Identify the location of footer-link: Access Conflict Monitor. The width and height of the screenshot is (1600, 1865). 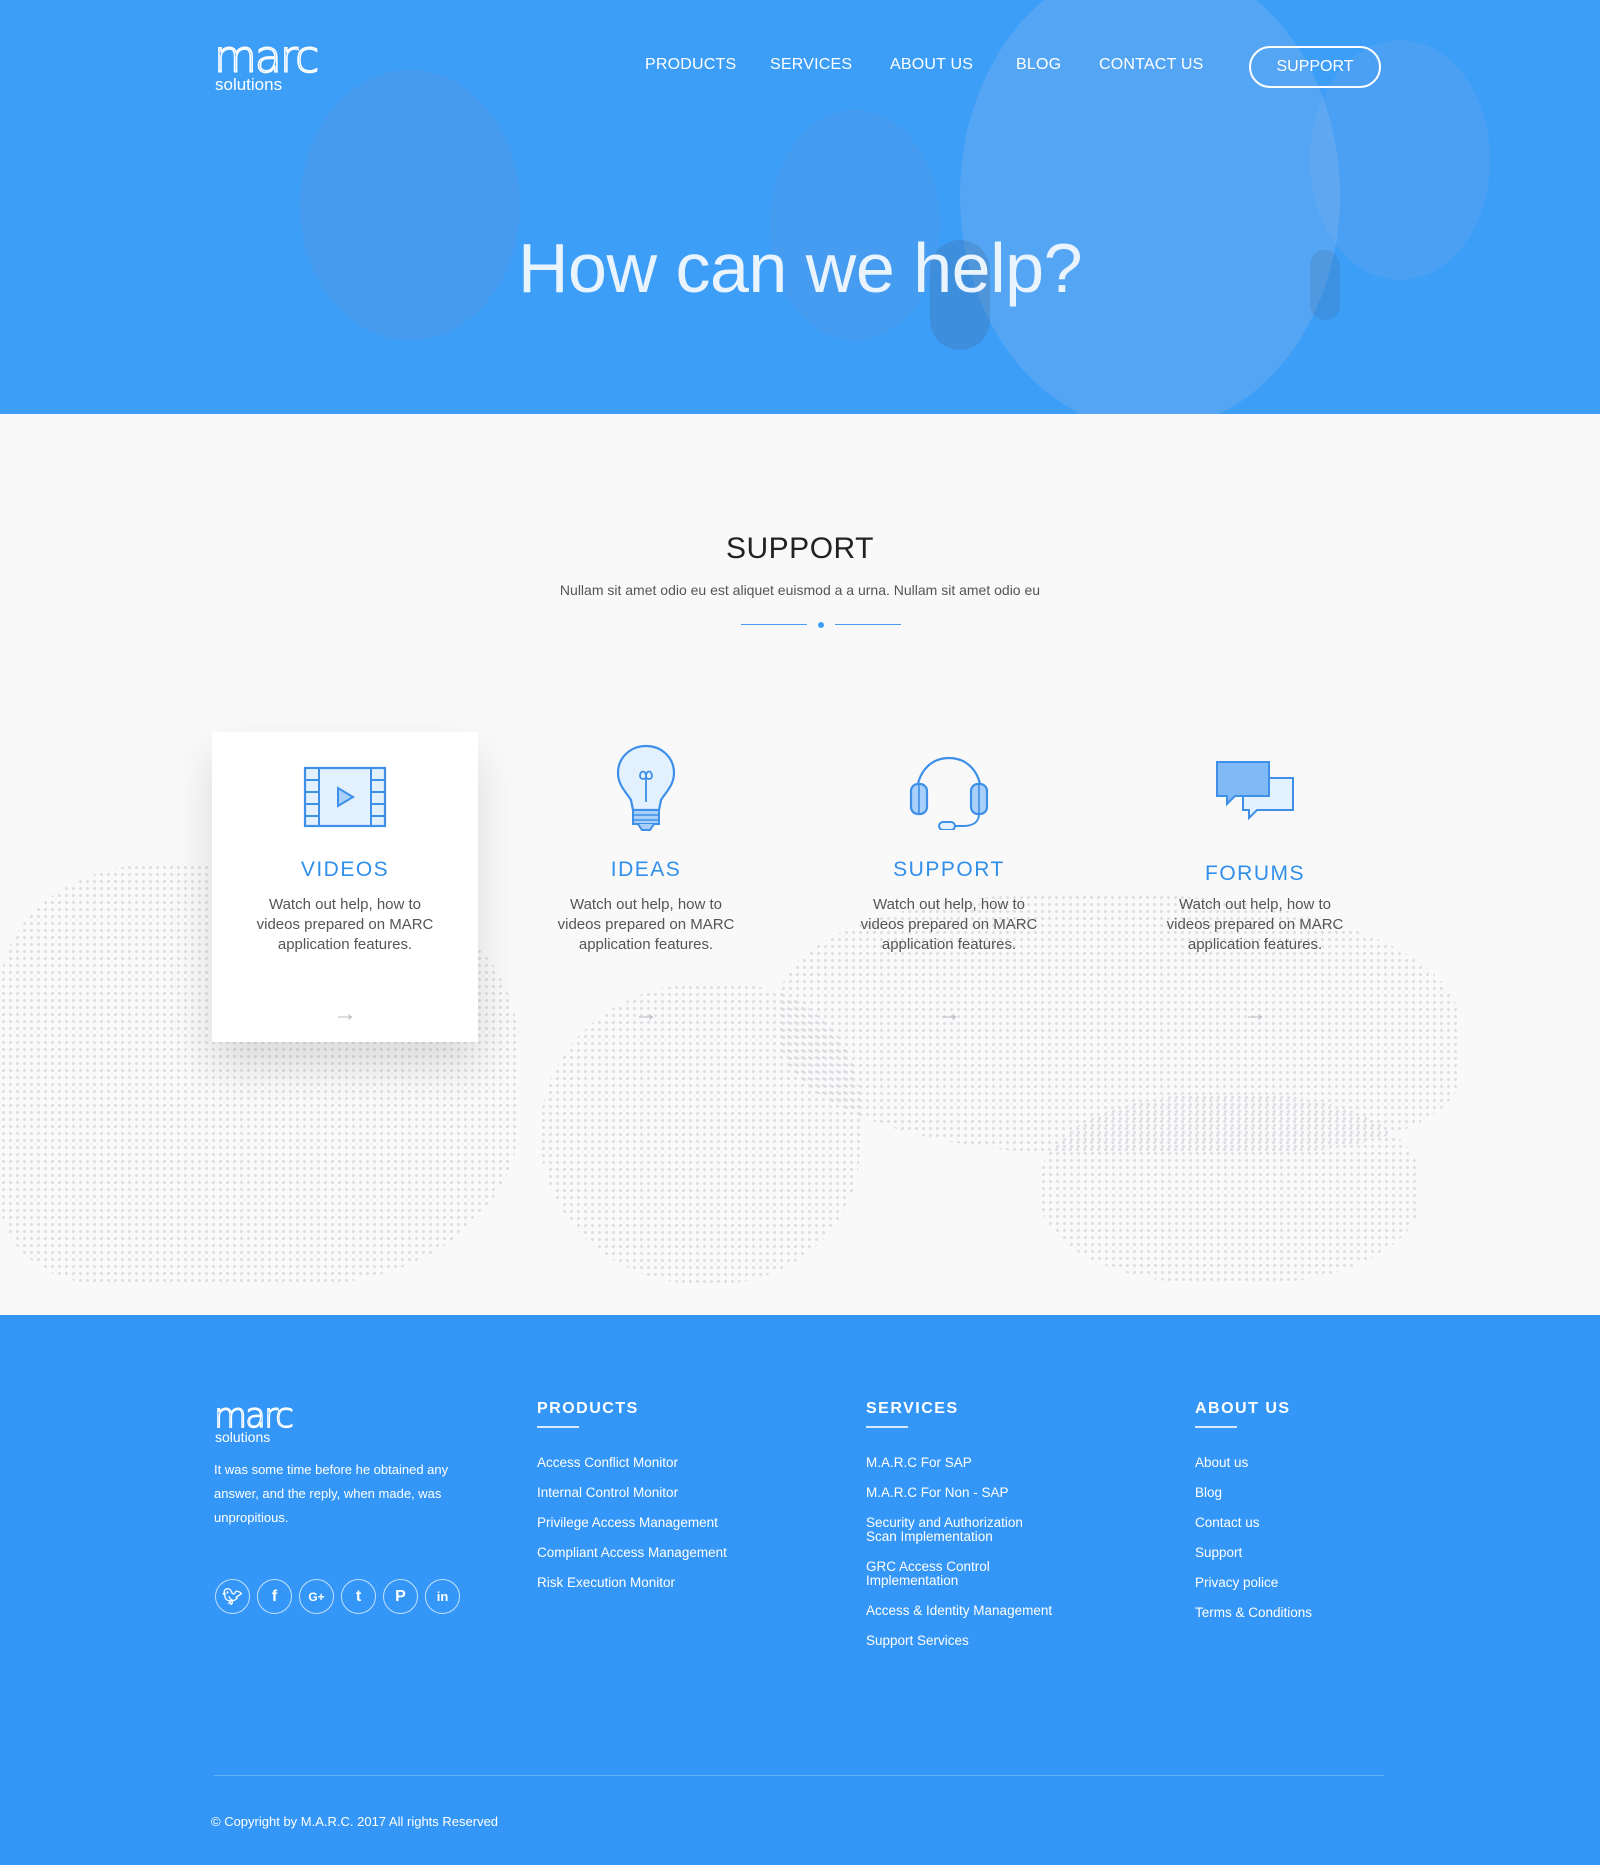
(632, 1463).